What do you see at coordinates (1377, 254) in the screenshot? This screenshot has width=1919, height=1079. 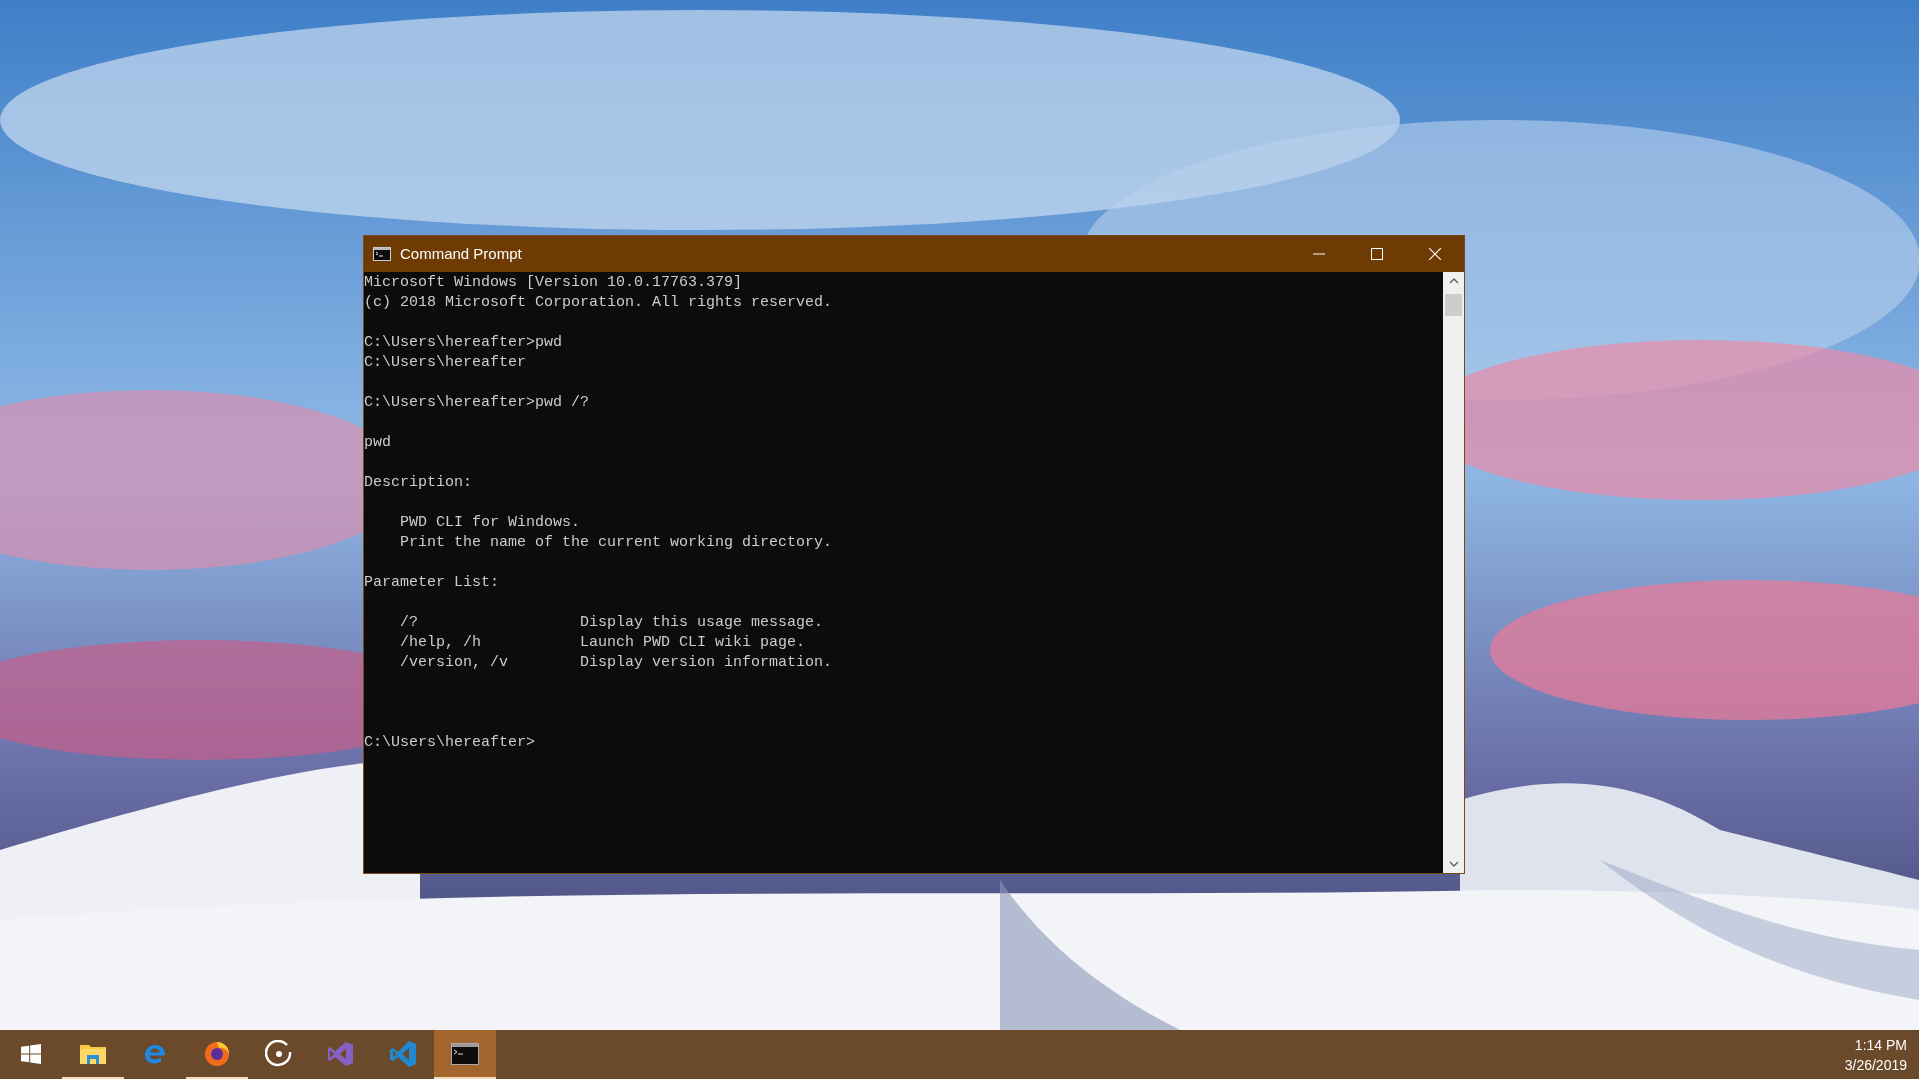 I see `maximize-icon` at bounding box center [1377, 254].